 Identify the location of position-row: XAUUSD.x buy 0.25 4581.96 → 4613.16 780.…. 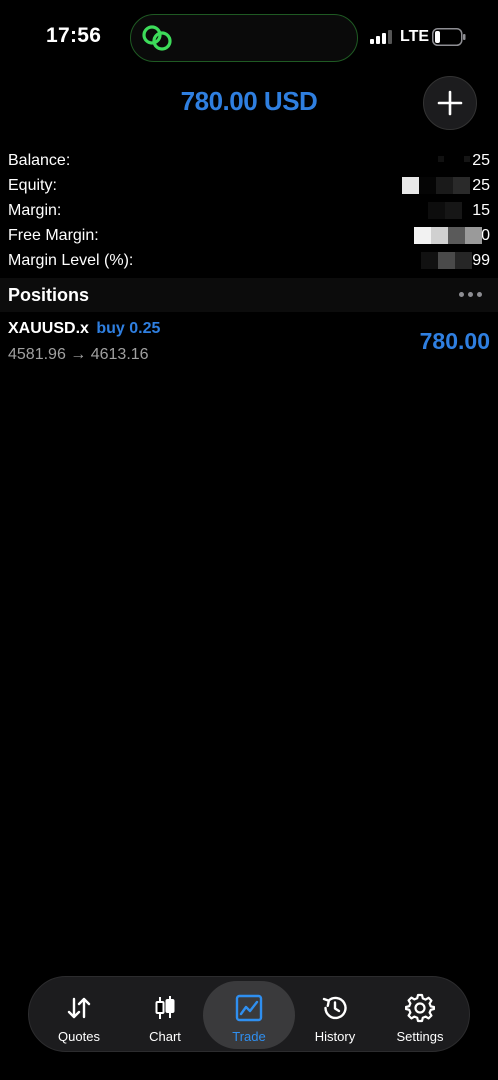
(249, 345).